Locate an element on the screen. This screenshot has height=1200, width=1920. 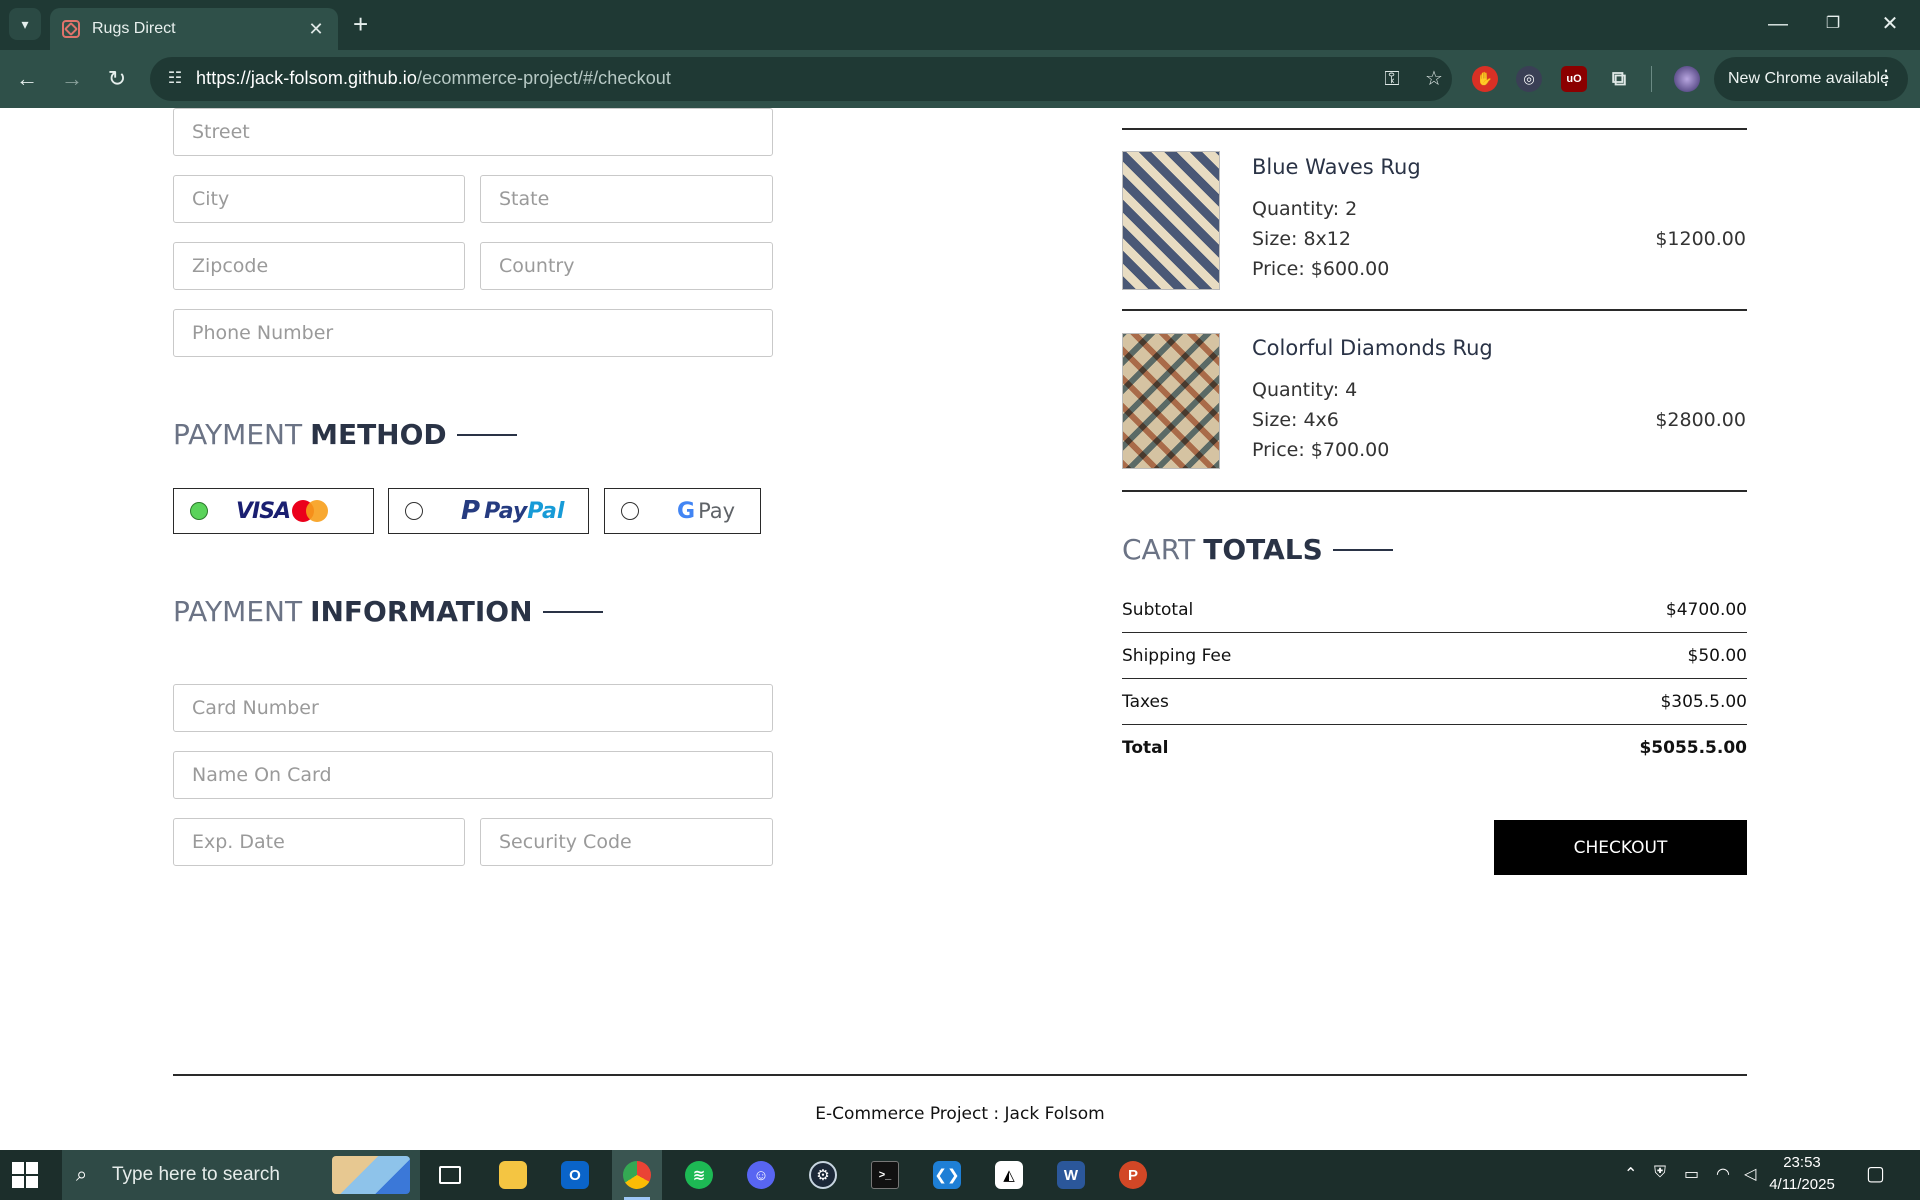
task-view-icon is located at coordinates (450, 1175).